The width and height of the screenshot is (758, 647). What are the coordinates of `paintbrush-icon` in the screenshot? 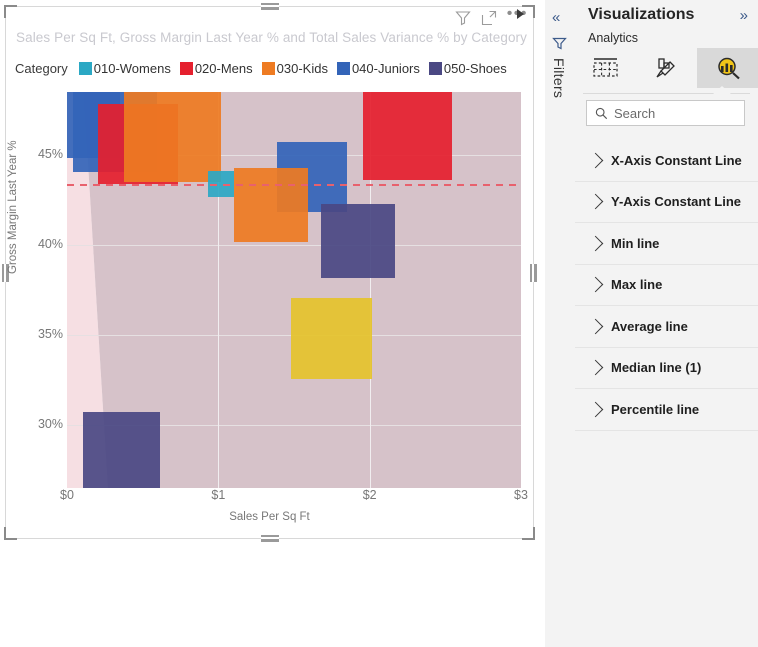 It's located at (665, 68).